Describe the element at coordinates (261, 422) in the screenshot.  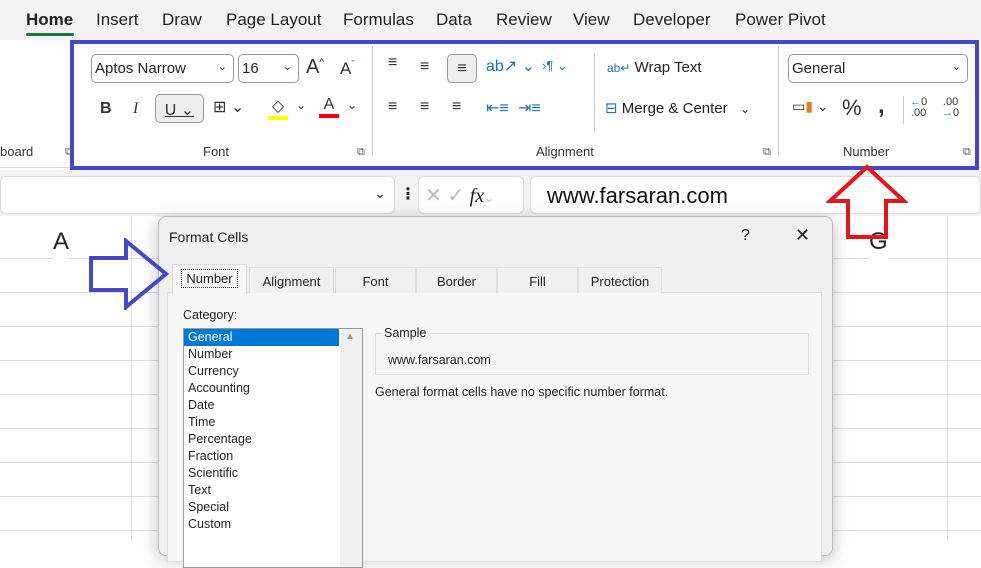
I see `category-item: Time` at that location.